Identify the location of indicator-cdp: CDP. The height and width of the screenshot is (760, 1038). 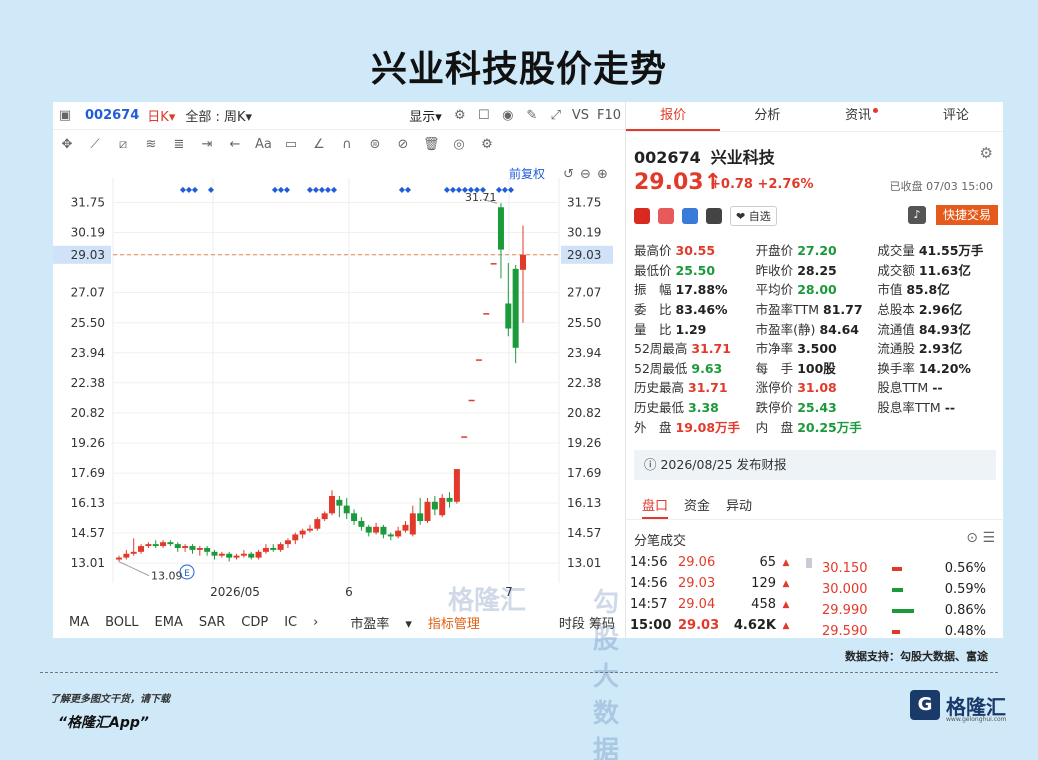
(254, 622).